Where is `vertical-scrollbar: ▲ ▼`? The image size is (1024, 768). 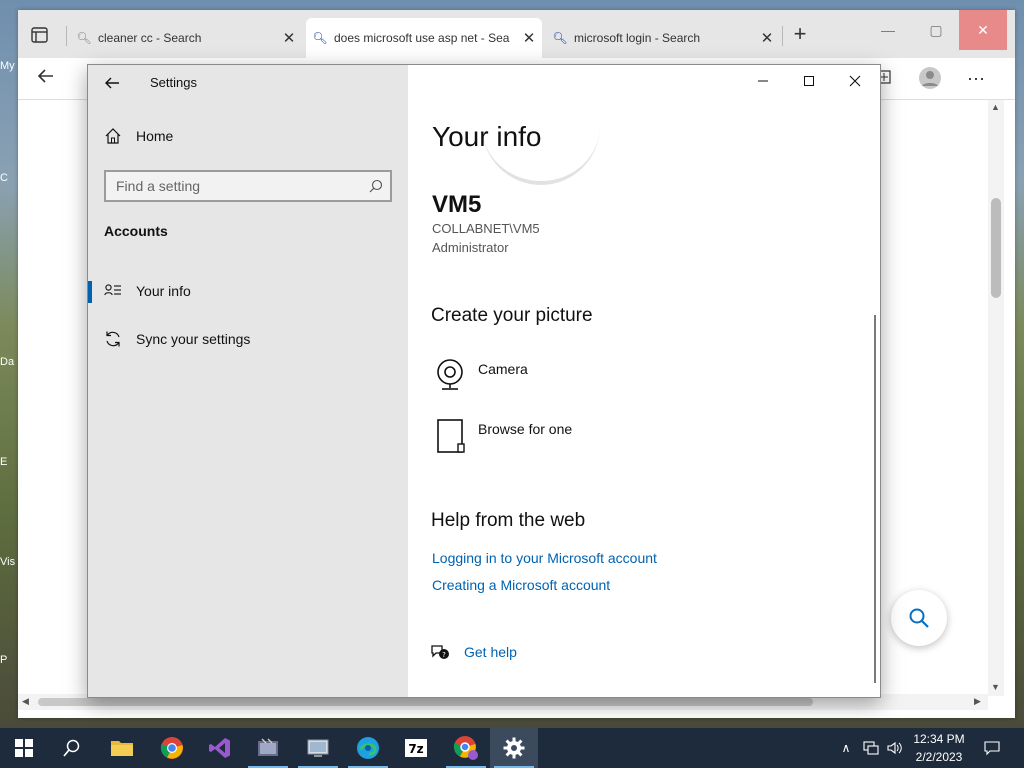
vertical-scrollbar: ▲ ▼ is located at coordinates (996, 398).